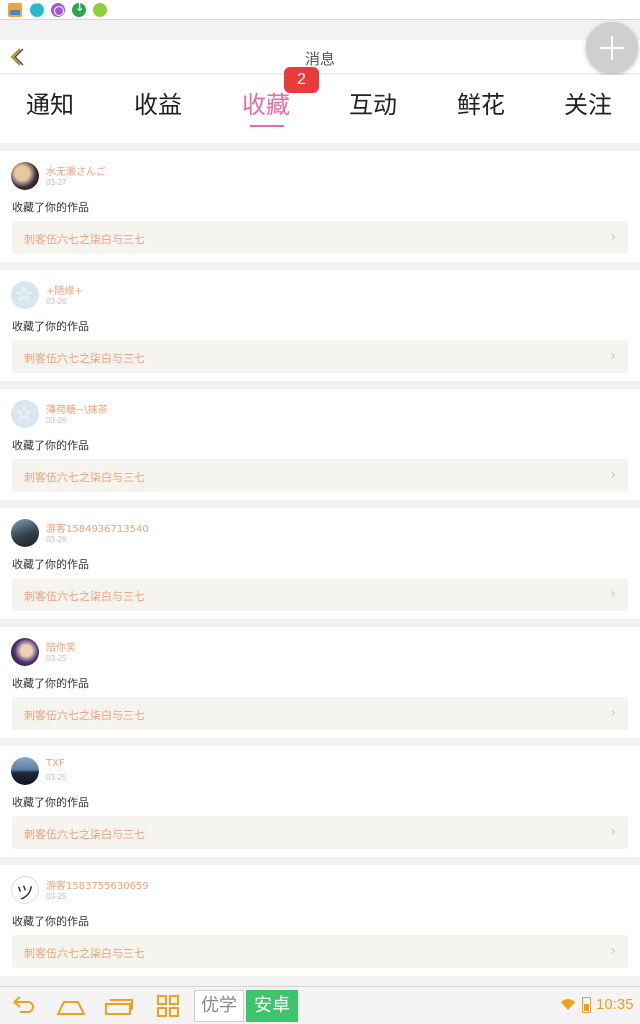  I want to click on tab-income: 收益, so click(158, 102).